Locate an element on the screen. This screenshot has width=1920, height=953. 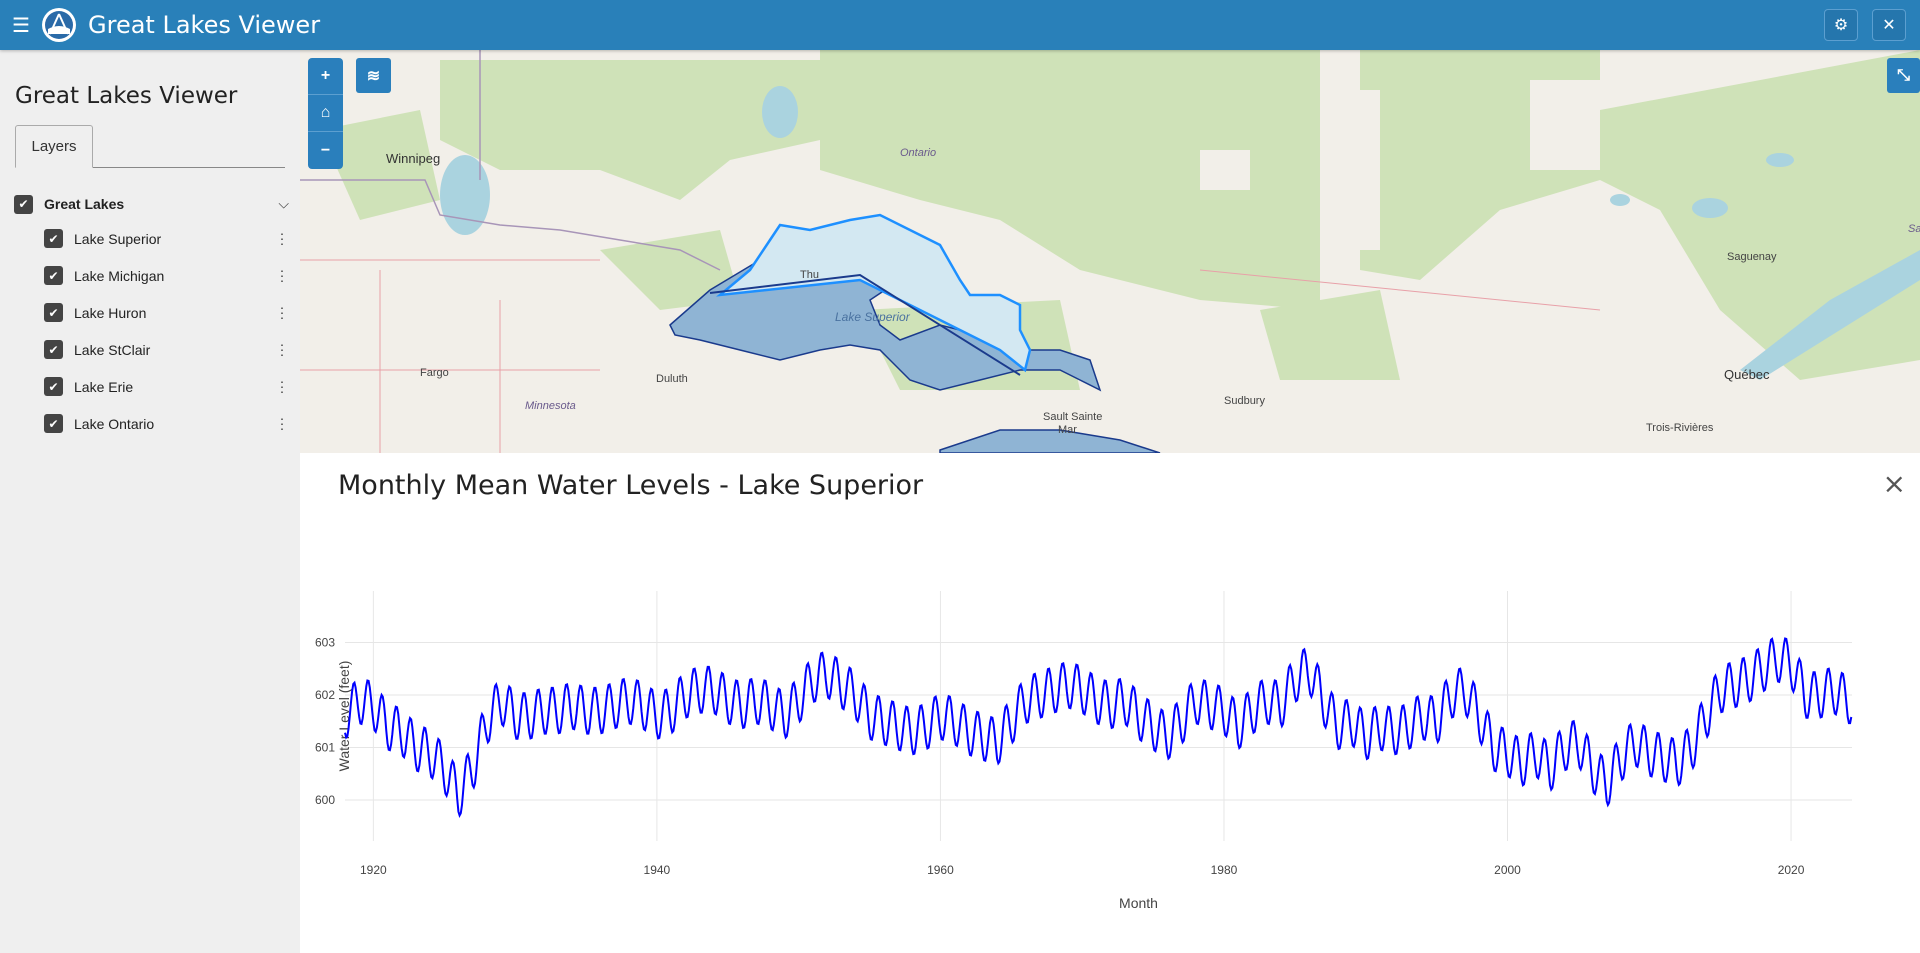
layer-item-lake-stclair: ✔ Lake StClair ⋮ is located at coordinates (151, 349).